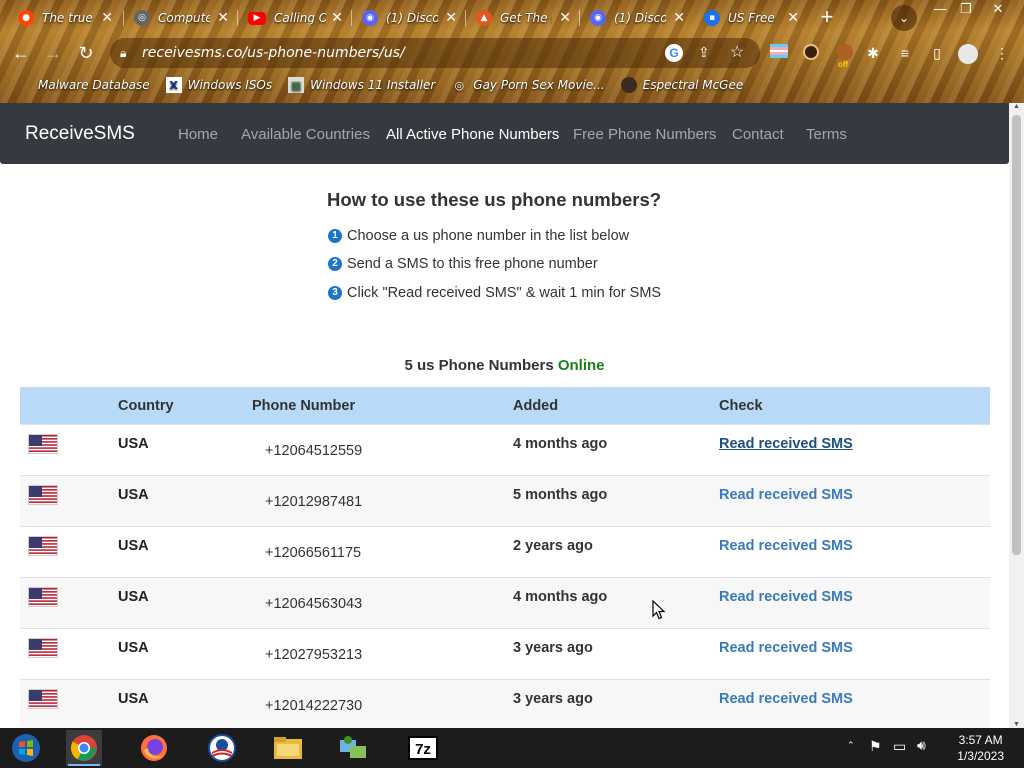 This screenshot has height=768, width=1024. Describe the element at coordinates (1016, 724) in the screenshot. I see `scroll-down-icon: ▼` at that location.